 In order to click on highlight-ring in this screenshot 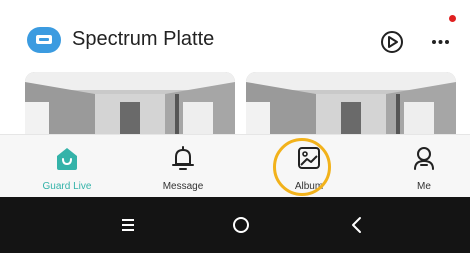, I will do `click(302, 167)`.